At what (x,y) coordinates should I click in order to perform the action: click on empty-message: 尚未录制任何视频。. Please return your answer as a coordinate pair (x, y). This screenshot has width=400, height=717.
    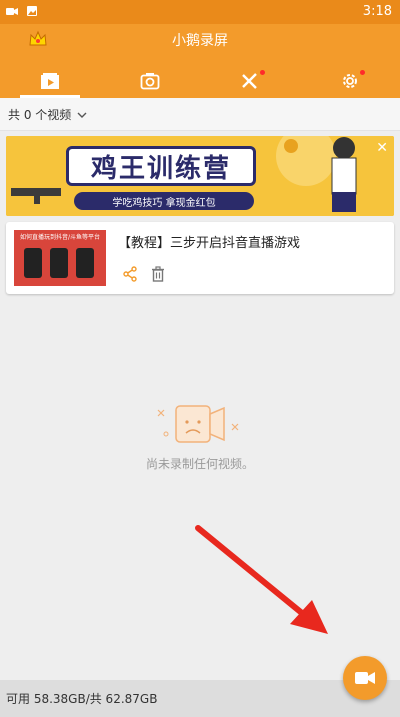
    Looking at the image, I should click on (199, 464).